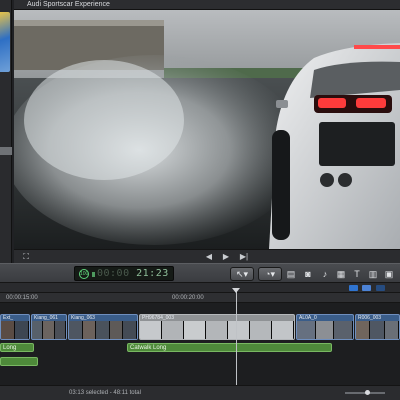 This screenshot has width=400, height=400. I want to click on timecode-display: 100 00:00 21:23, so click(124, 273).